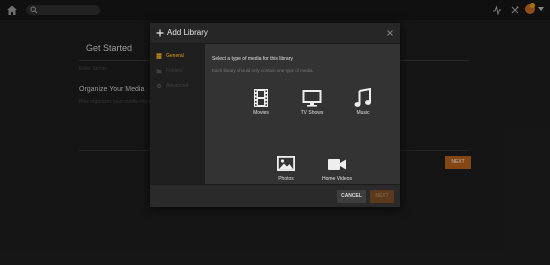 The image size is (550, 265). I want to click on photo-icon, so click(286, 163).